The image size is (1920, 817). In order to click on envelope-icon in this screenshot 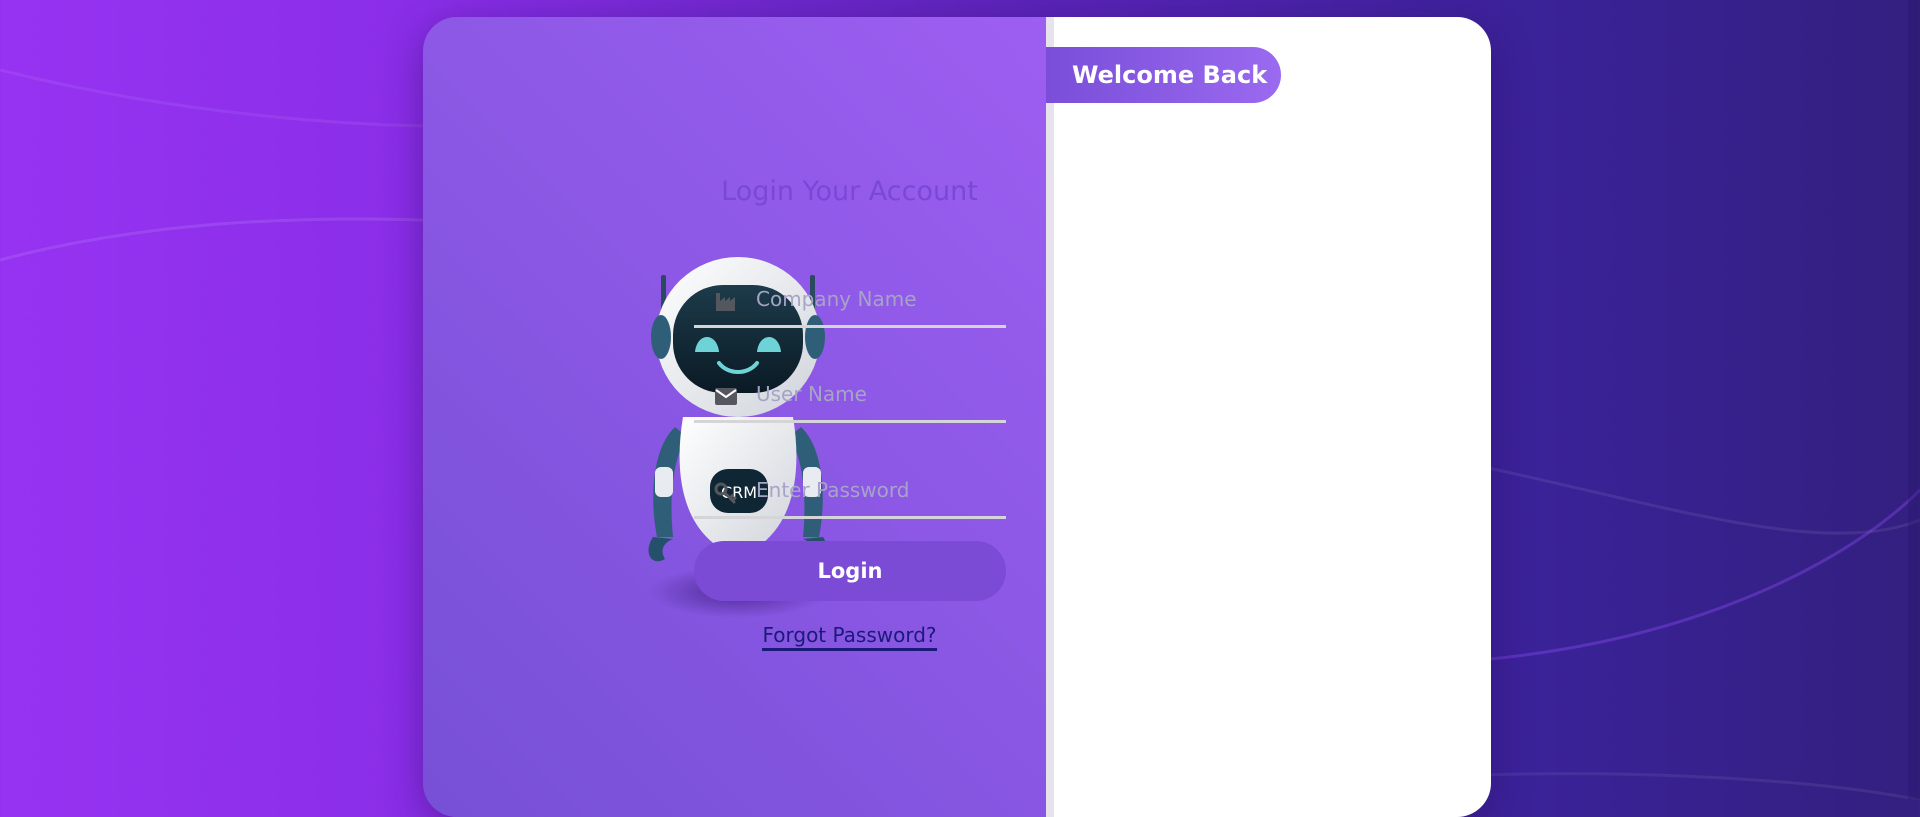, I will do `click(726, 396)`.